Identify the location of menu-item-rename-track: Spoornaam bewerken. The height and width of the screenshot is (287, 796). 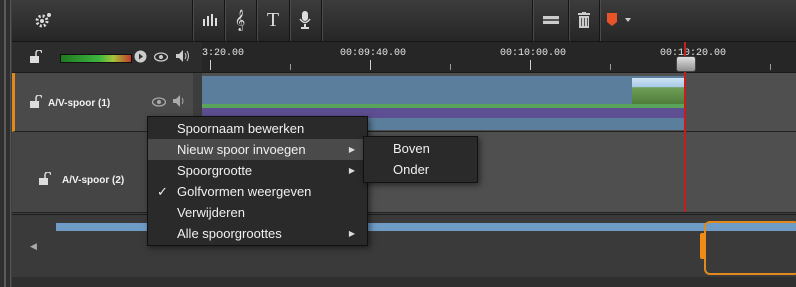
(257, 128).